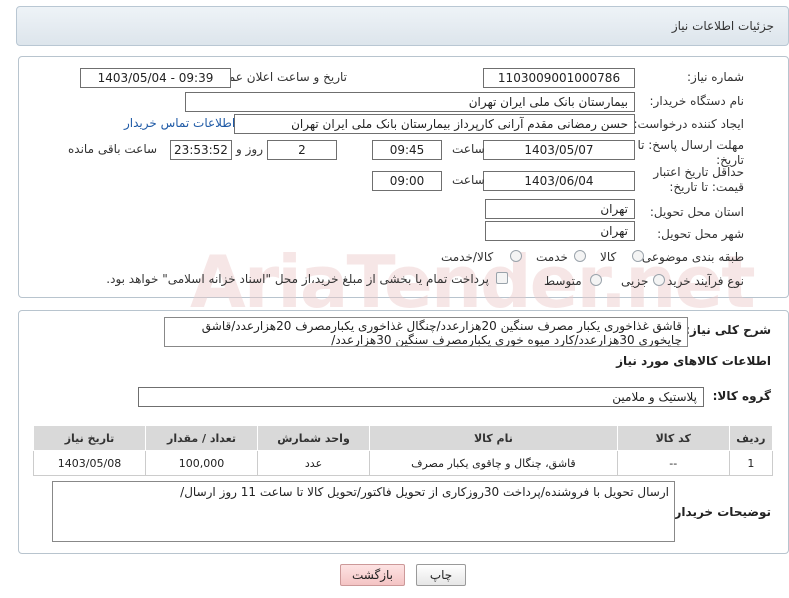 This screenshot has height=598, width=789. Describe the element at coordinates (493, 438) in the screenshot. I see `col-header-item-name: نام کالا` at that location.